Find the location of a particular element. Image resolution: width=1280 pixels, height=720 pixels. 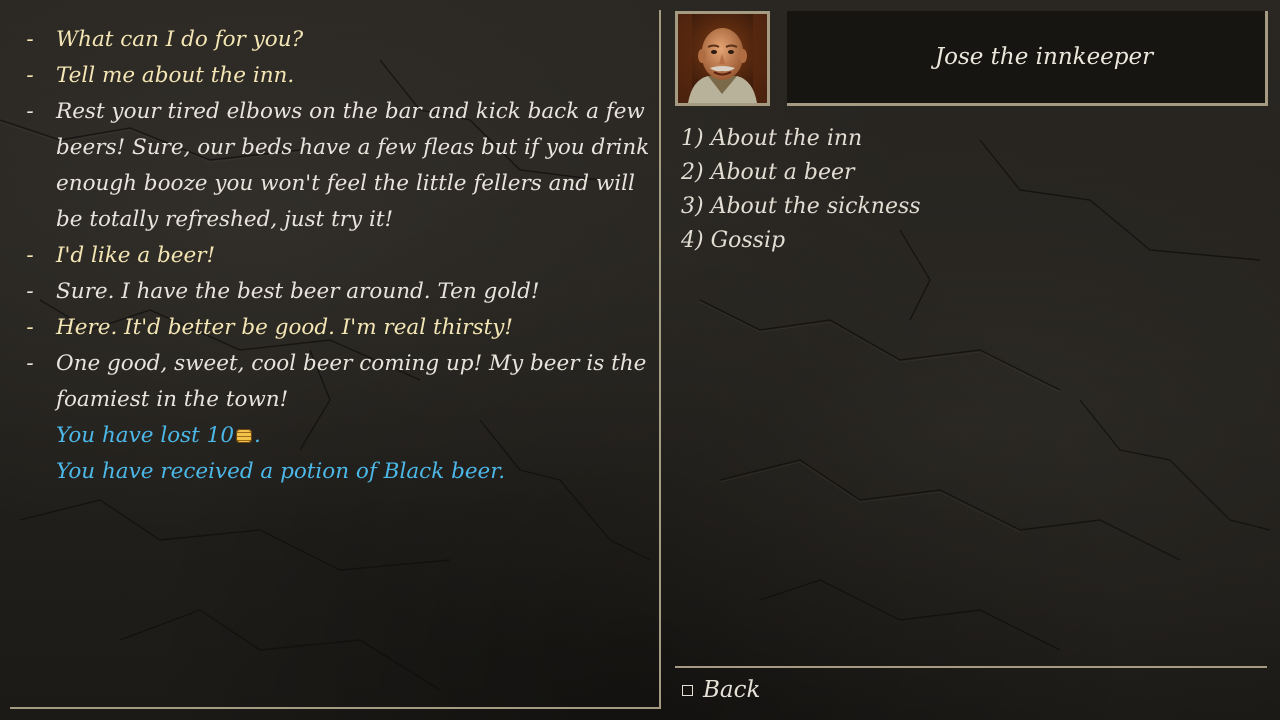

log-entry: - I'd like a beer! is located at coordinates (335, 256).